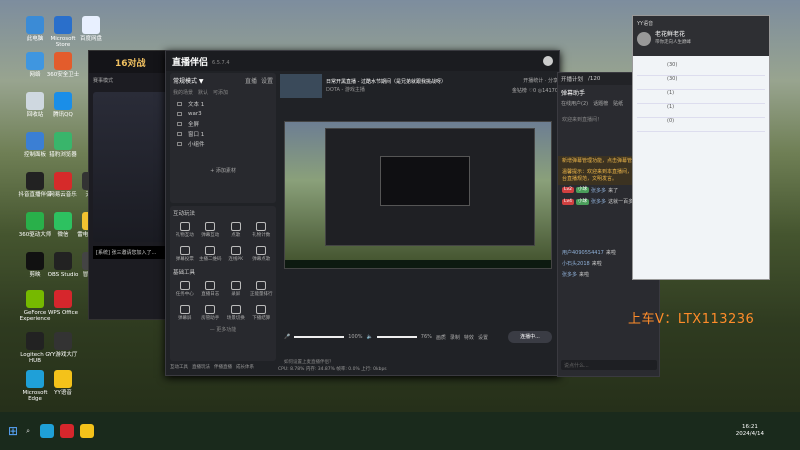 Image resolution: width=800 pixels, height=450 pixels. I want to click on chat-subtab: 在线用户(2), so click(574, 103).